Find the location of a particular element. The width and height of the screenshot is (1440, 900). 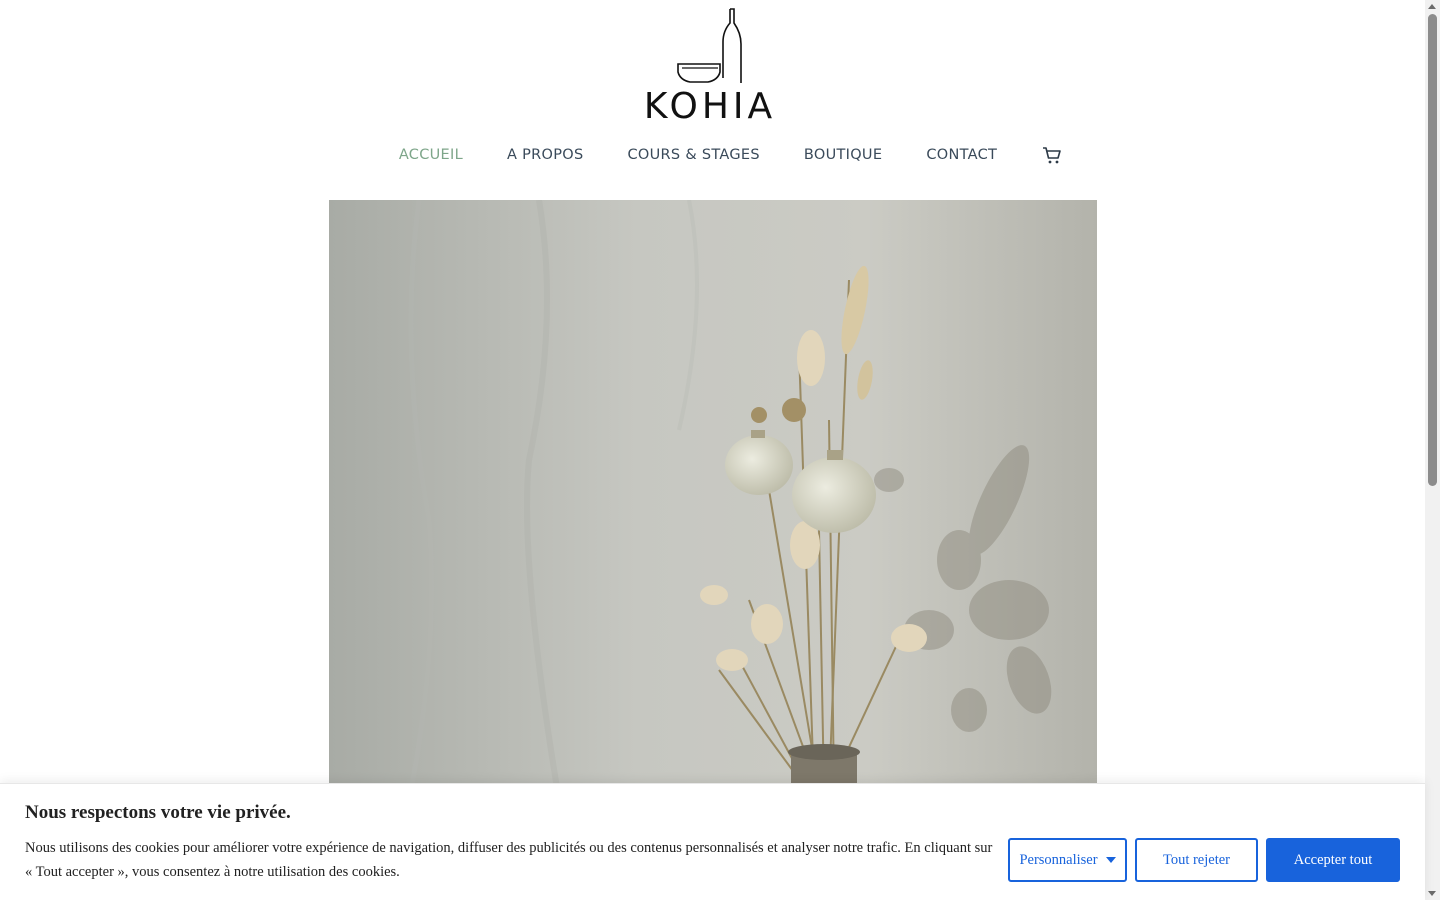

scroll-up-arrow-icon is located at coordinates (1432, 6).